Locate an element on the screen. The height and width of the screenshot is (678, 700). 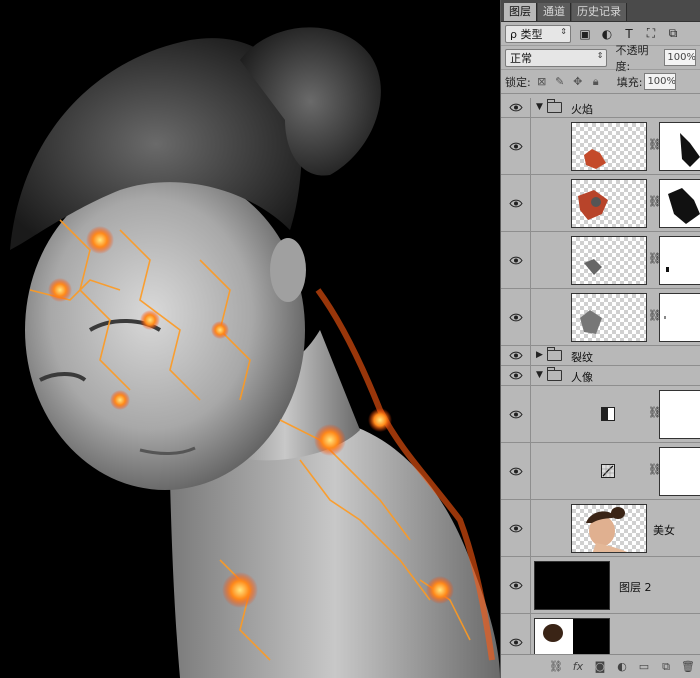
fx-icon: fx is located at coordinates (578, 667).